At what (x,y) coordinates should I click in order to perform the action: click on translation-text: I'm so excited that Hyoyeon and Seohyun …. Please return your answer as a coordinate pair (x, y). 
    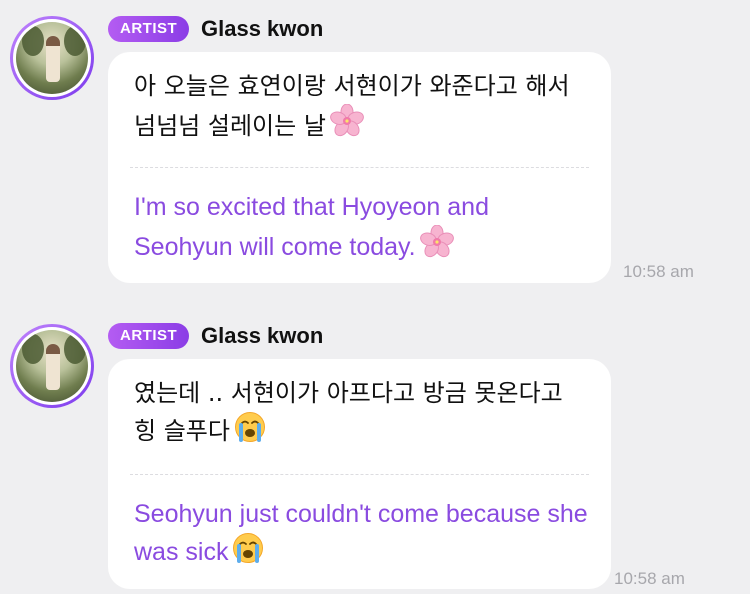
    Looking at the image, I should click on (361, 229).